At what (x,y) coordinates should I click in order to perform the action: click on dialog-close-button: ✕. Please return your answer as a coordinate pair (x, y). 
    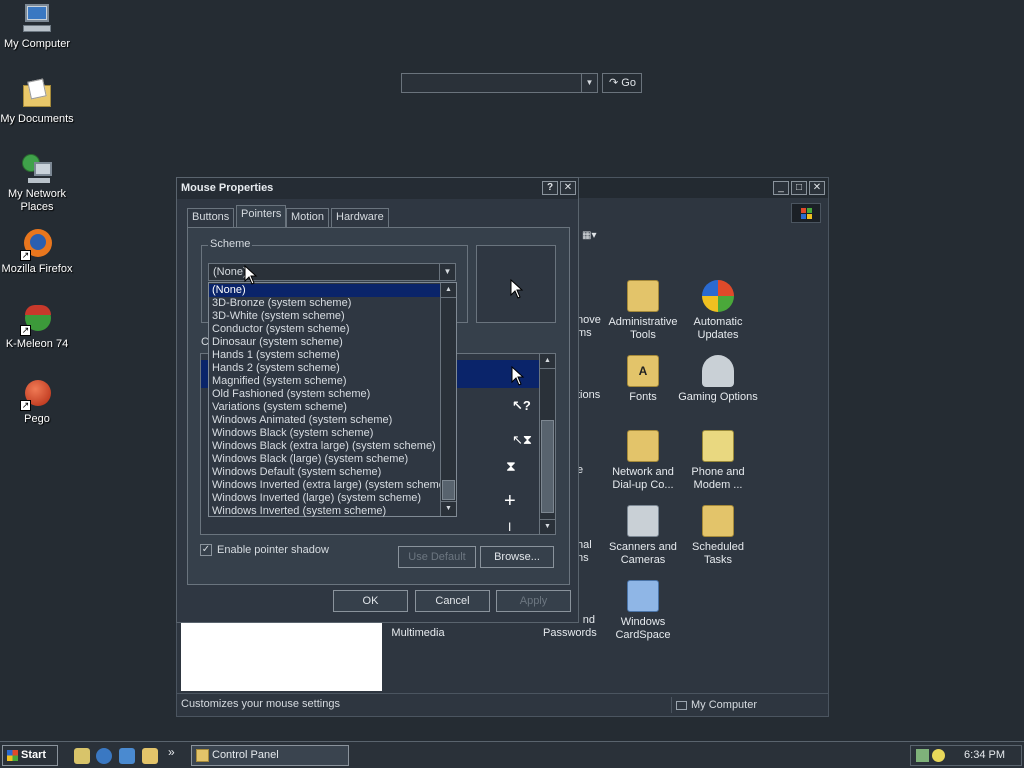
    Looking at the image, I should click on (568, 188).